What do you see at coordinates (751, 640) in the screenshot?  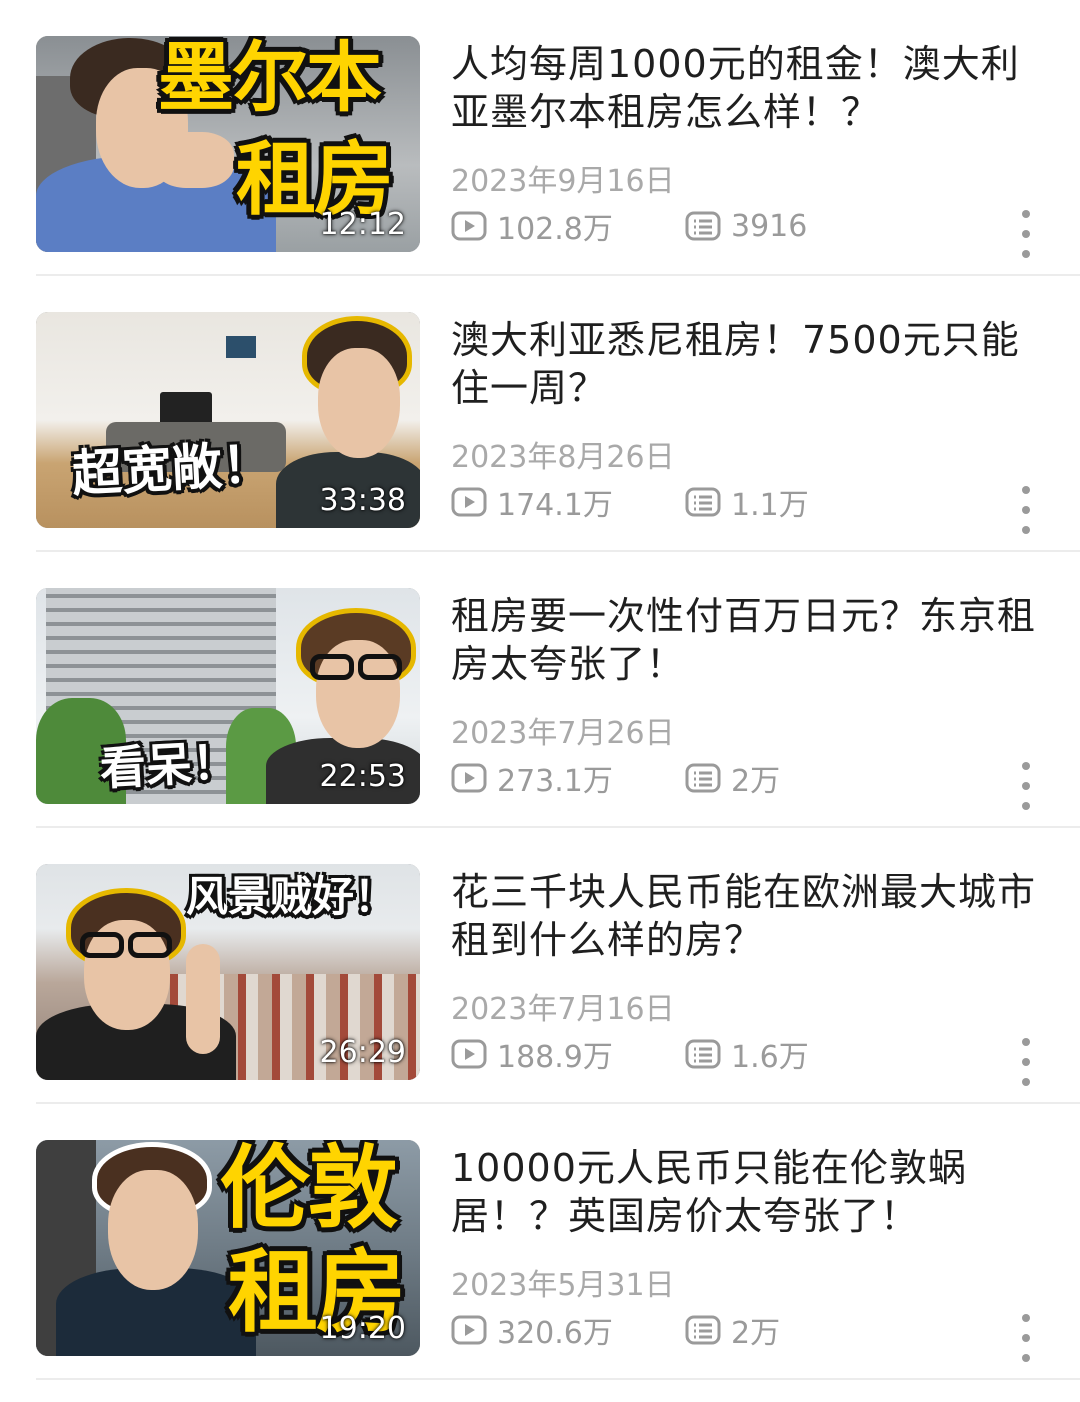 I see `video-title: 租房要一次性付百万日元？东京租房太夸张了！` at bounding box center [751, 640].